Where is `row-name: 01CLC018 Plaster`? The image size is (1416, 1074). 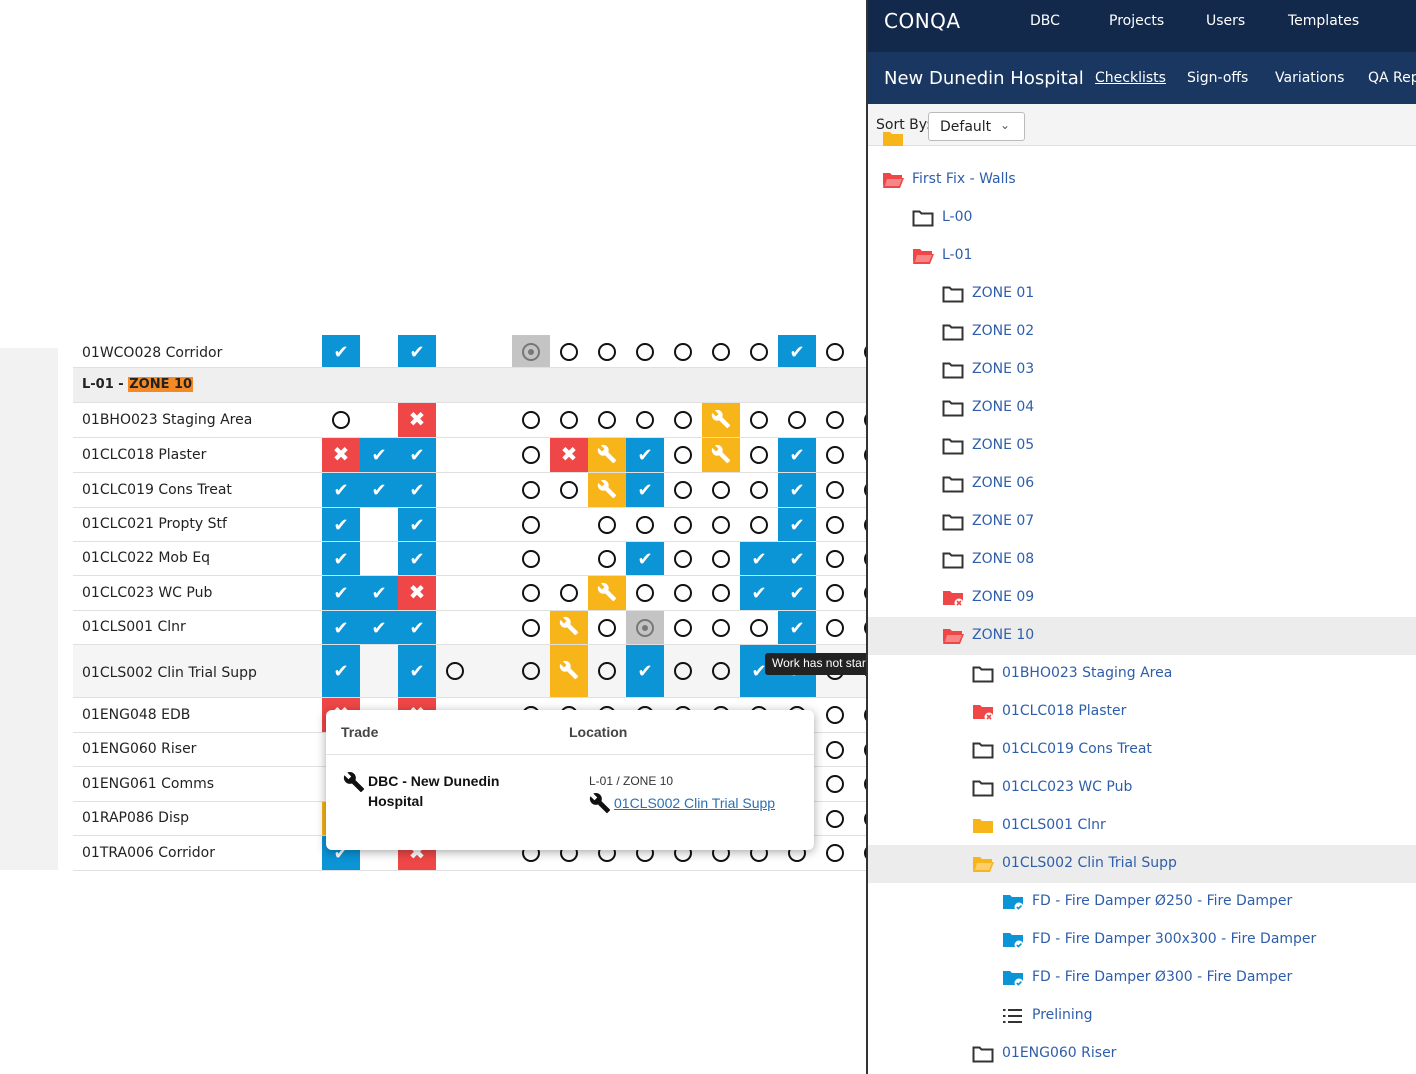
row-name: 01CLC018 Plaster is located at coordinates (144, 455).